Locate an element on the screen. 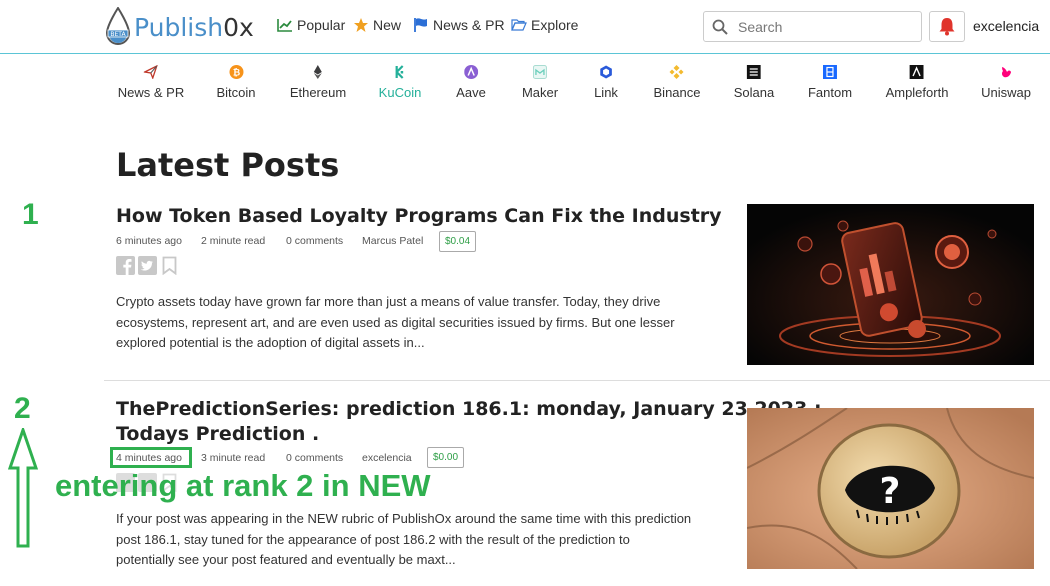 The image size is (1050, 586). category-label: KuCoin is located at coordinates (400, 92).